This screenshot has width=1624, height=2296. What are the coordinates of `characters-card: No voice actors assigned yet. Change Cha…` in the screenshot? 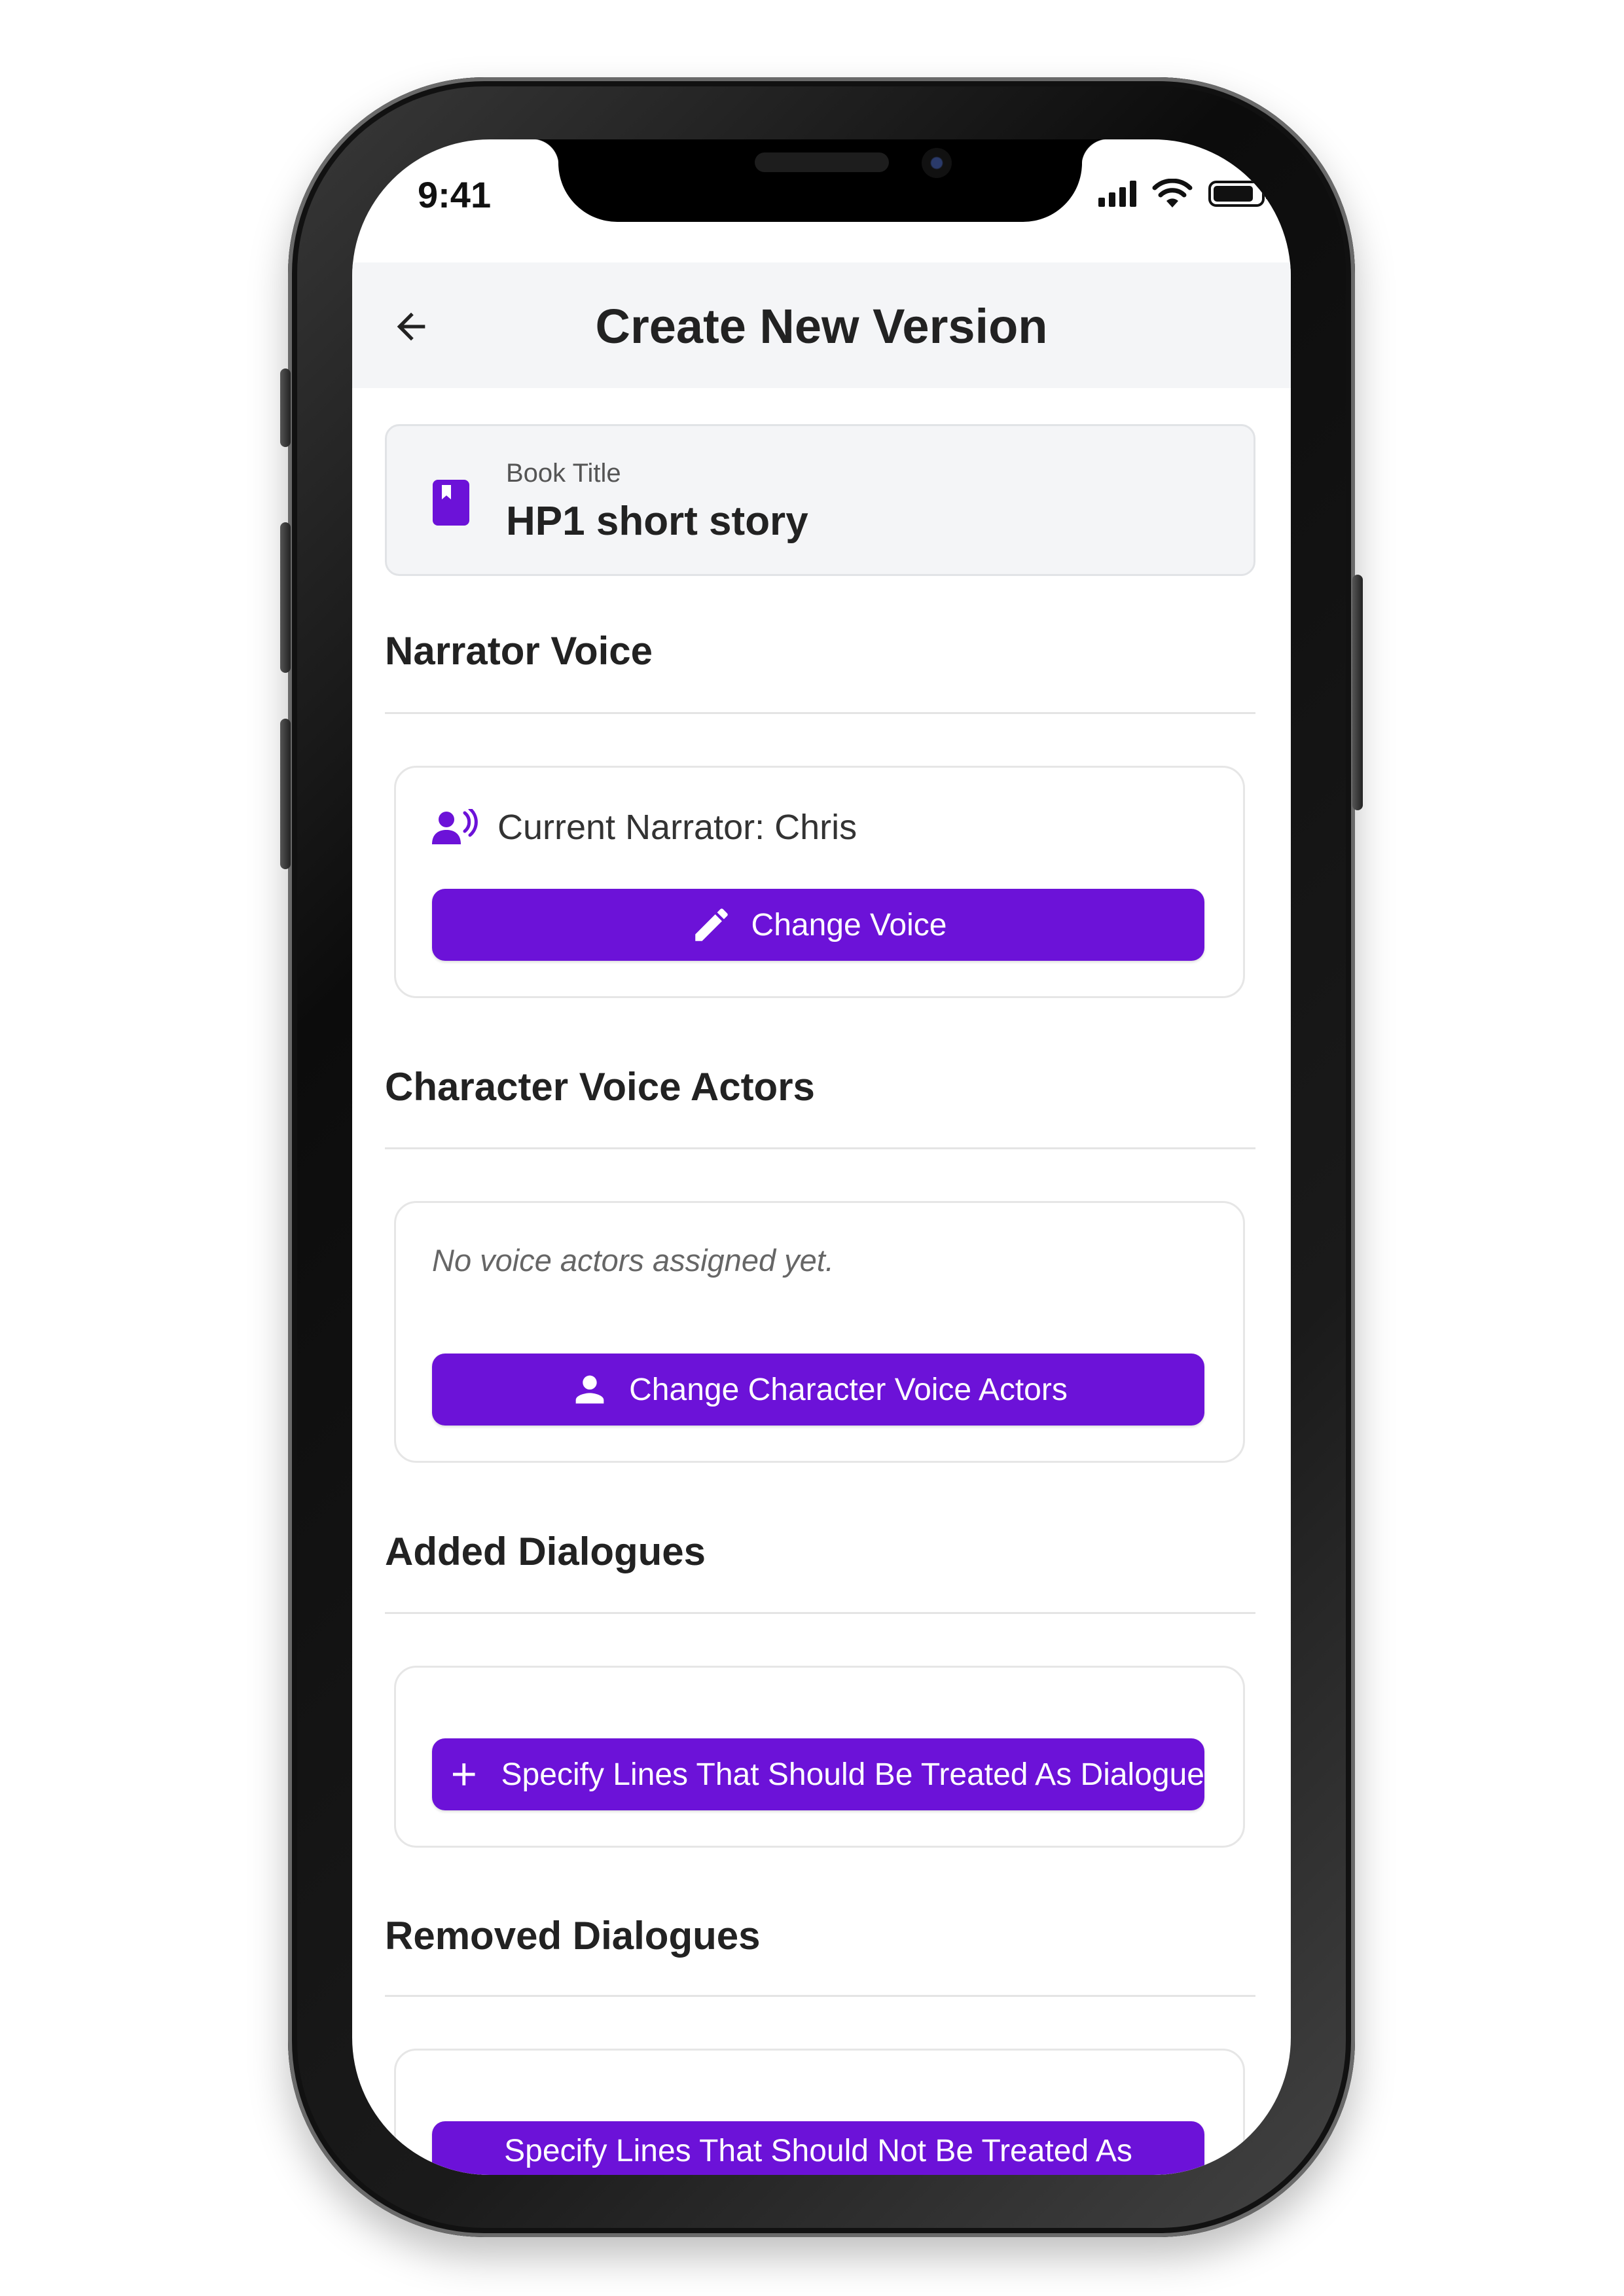 It's located at (820, 1332).